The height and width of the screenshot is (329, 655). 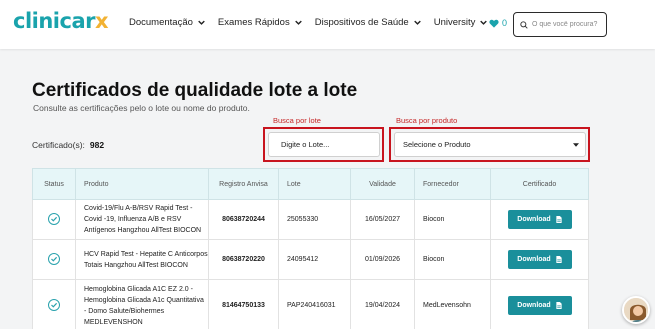 I want to click on col-status: Status, so click(x=54, y=184).